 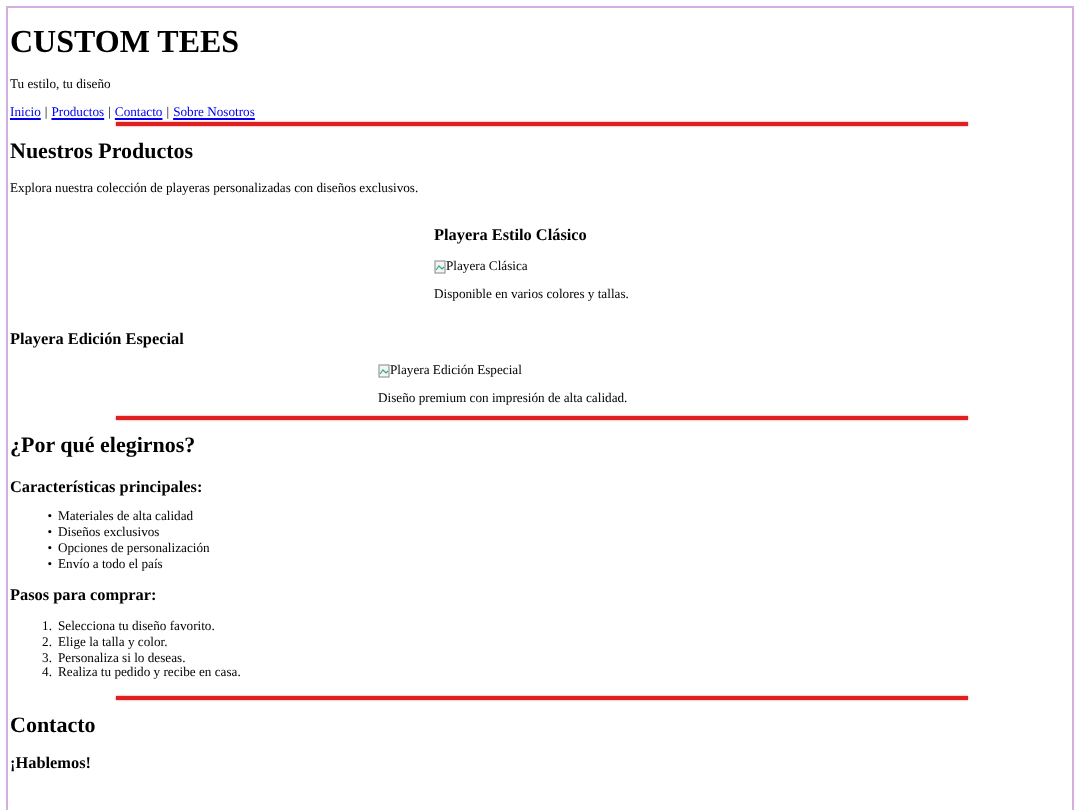 I want to click on product-title: Playera Edición Especial, so click(x=98, y=339).